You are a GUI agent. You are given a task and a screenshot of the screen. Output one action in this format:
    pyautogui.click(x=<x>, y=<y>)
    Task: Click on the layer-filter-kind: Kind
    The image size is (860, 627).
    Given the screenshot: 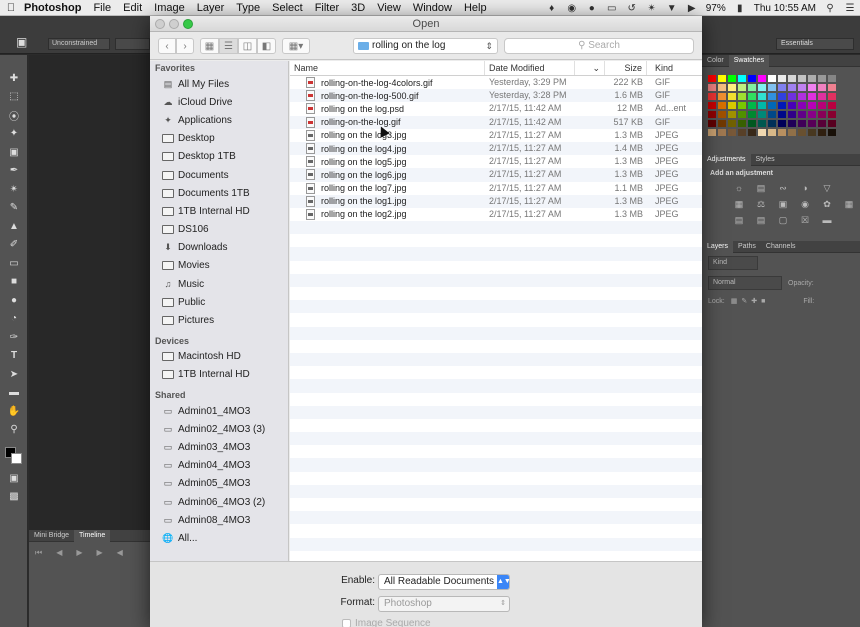 What is the action you would take?
    pyautogui.click(x=733, y=263)
    